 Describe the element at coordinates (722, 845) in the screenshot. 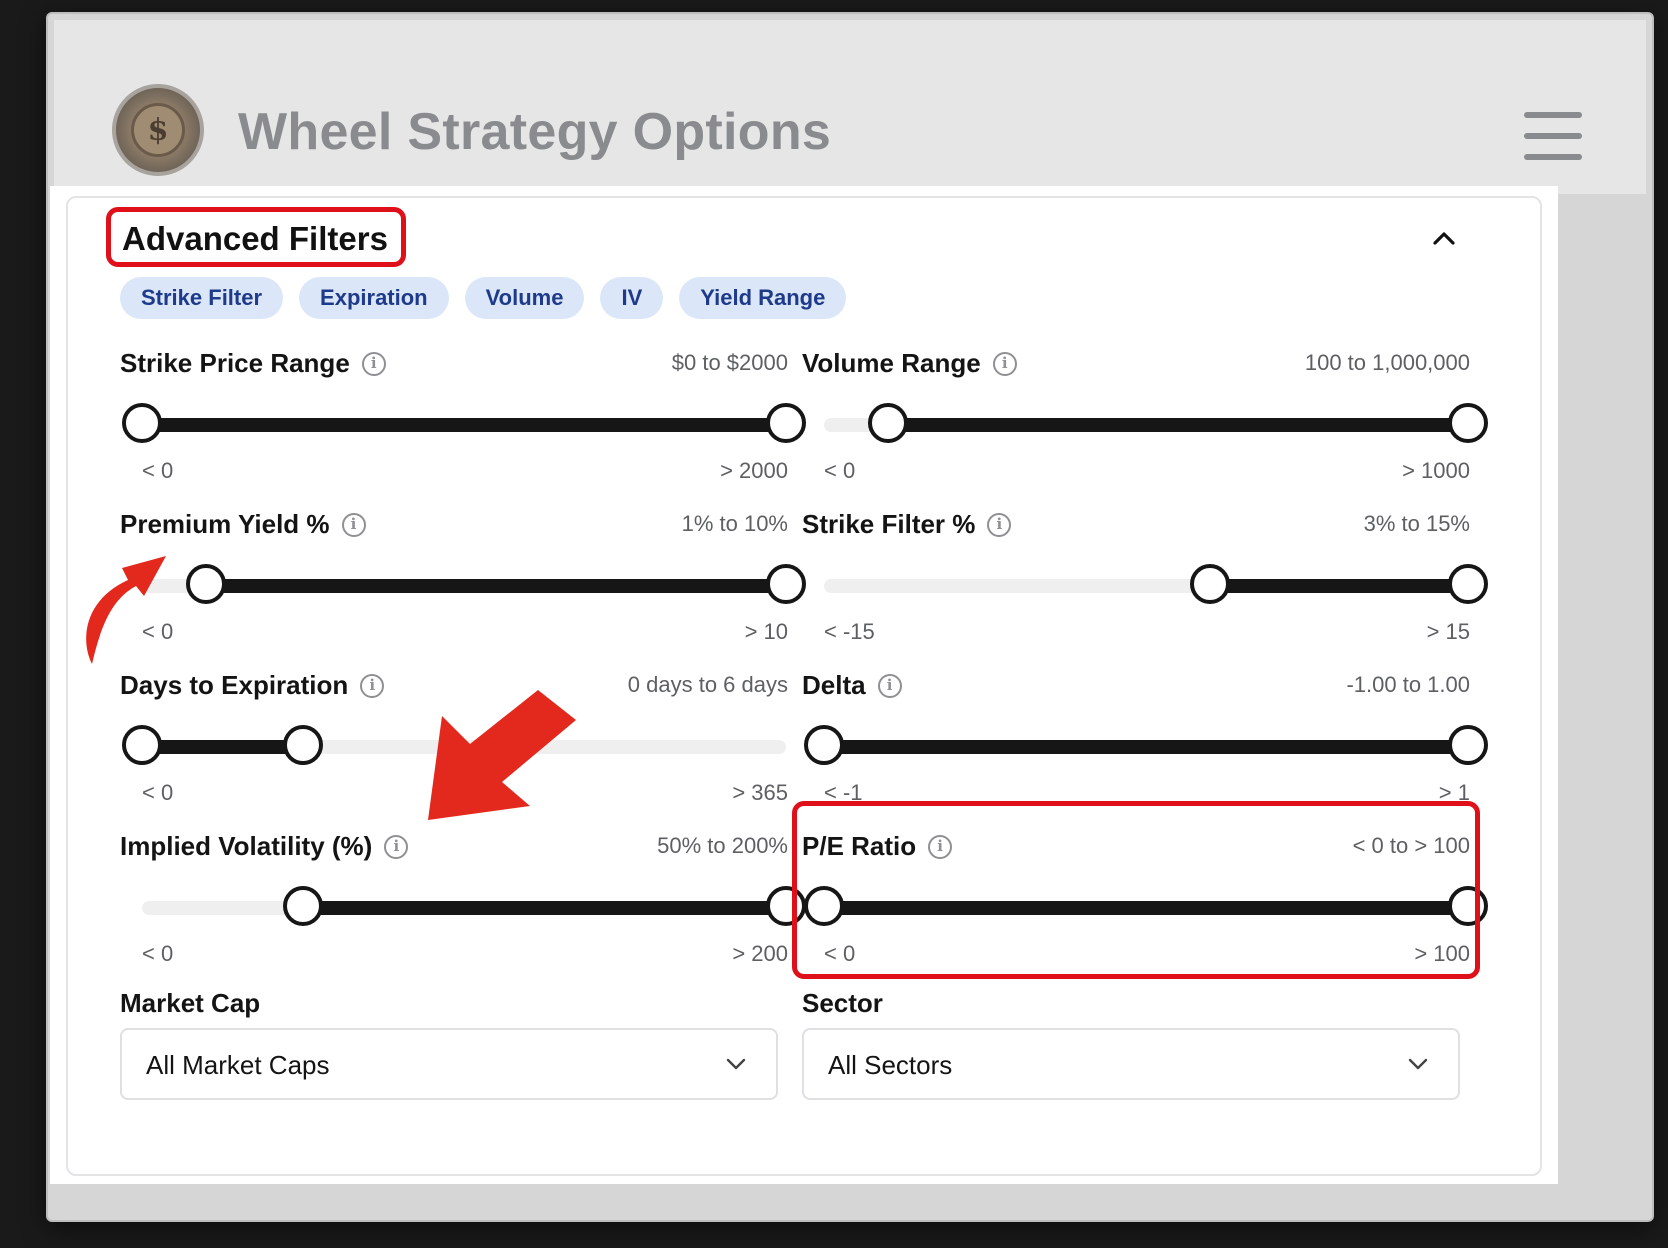

I see `filter-range-value: 50% to 200%` at that location.